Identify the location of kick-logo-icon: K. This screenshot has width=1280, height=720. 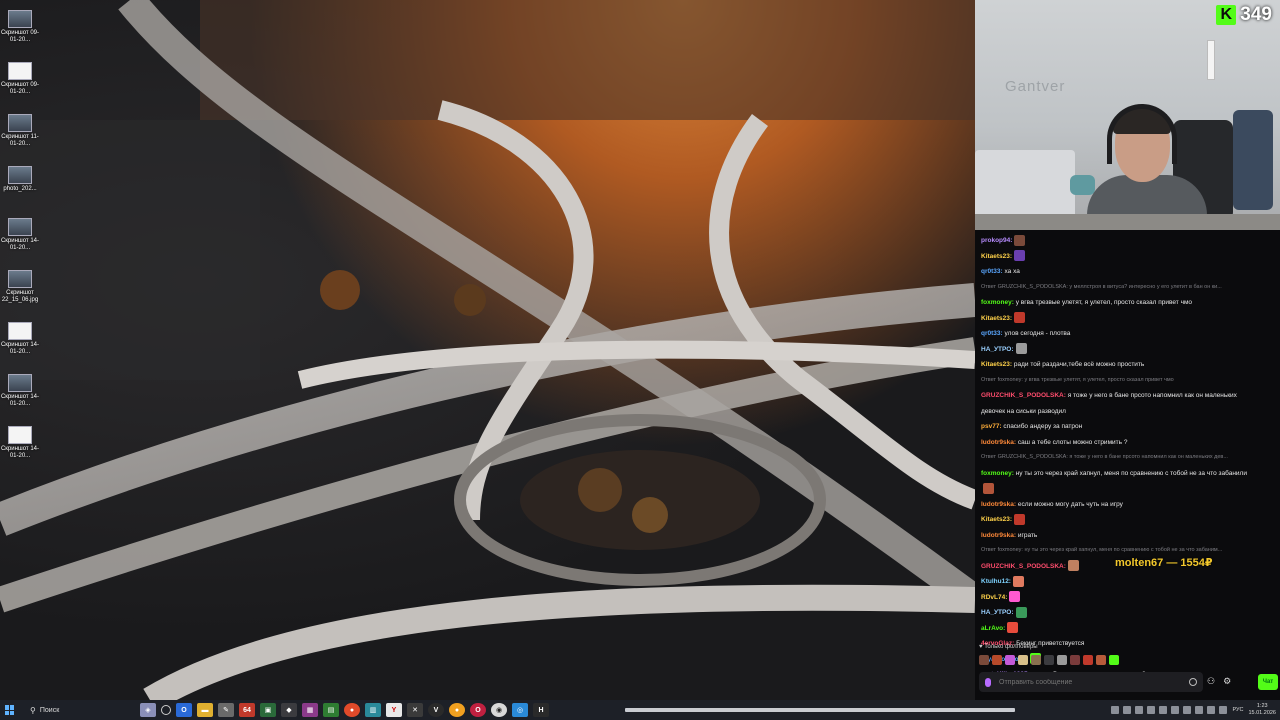
(1226, 15).